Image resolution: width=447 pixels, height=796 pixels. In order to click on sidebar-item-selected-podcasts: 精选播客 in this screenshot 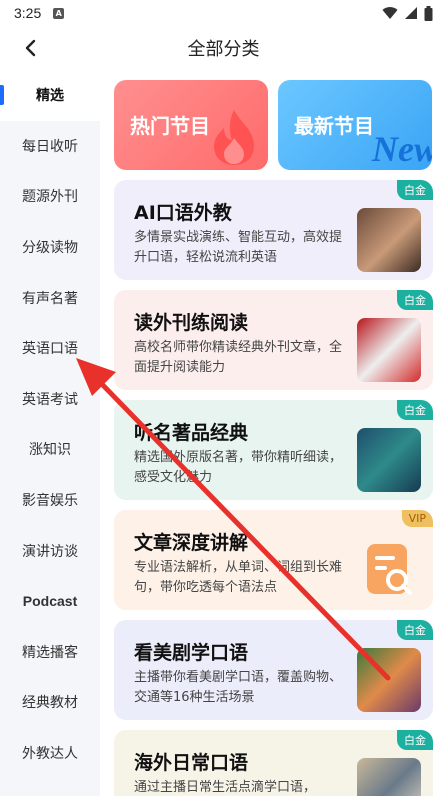, I will do `click(50, 652)`.